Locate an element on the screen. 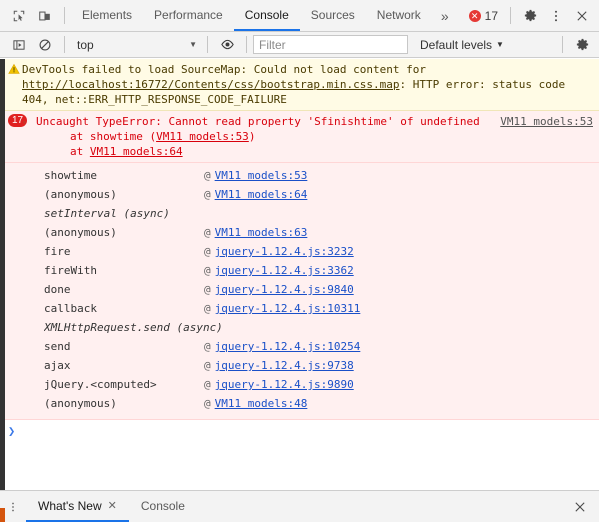 The height and width of the screenshot is (522, 599). execution-context-value: top is located at coordinates (85, 44).